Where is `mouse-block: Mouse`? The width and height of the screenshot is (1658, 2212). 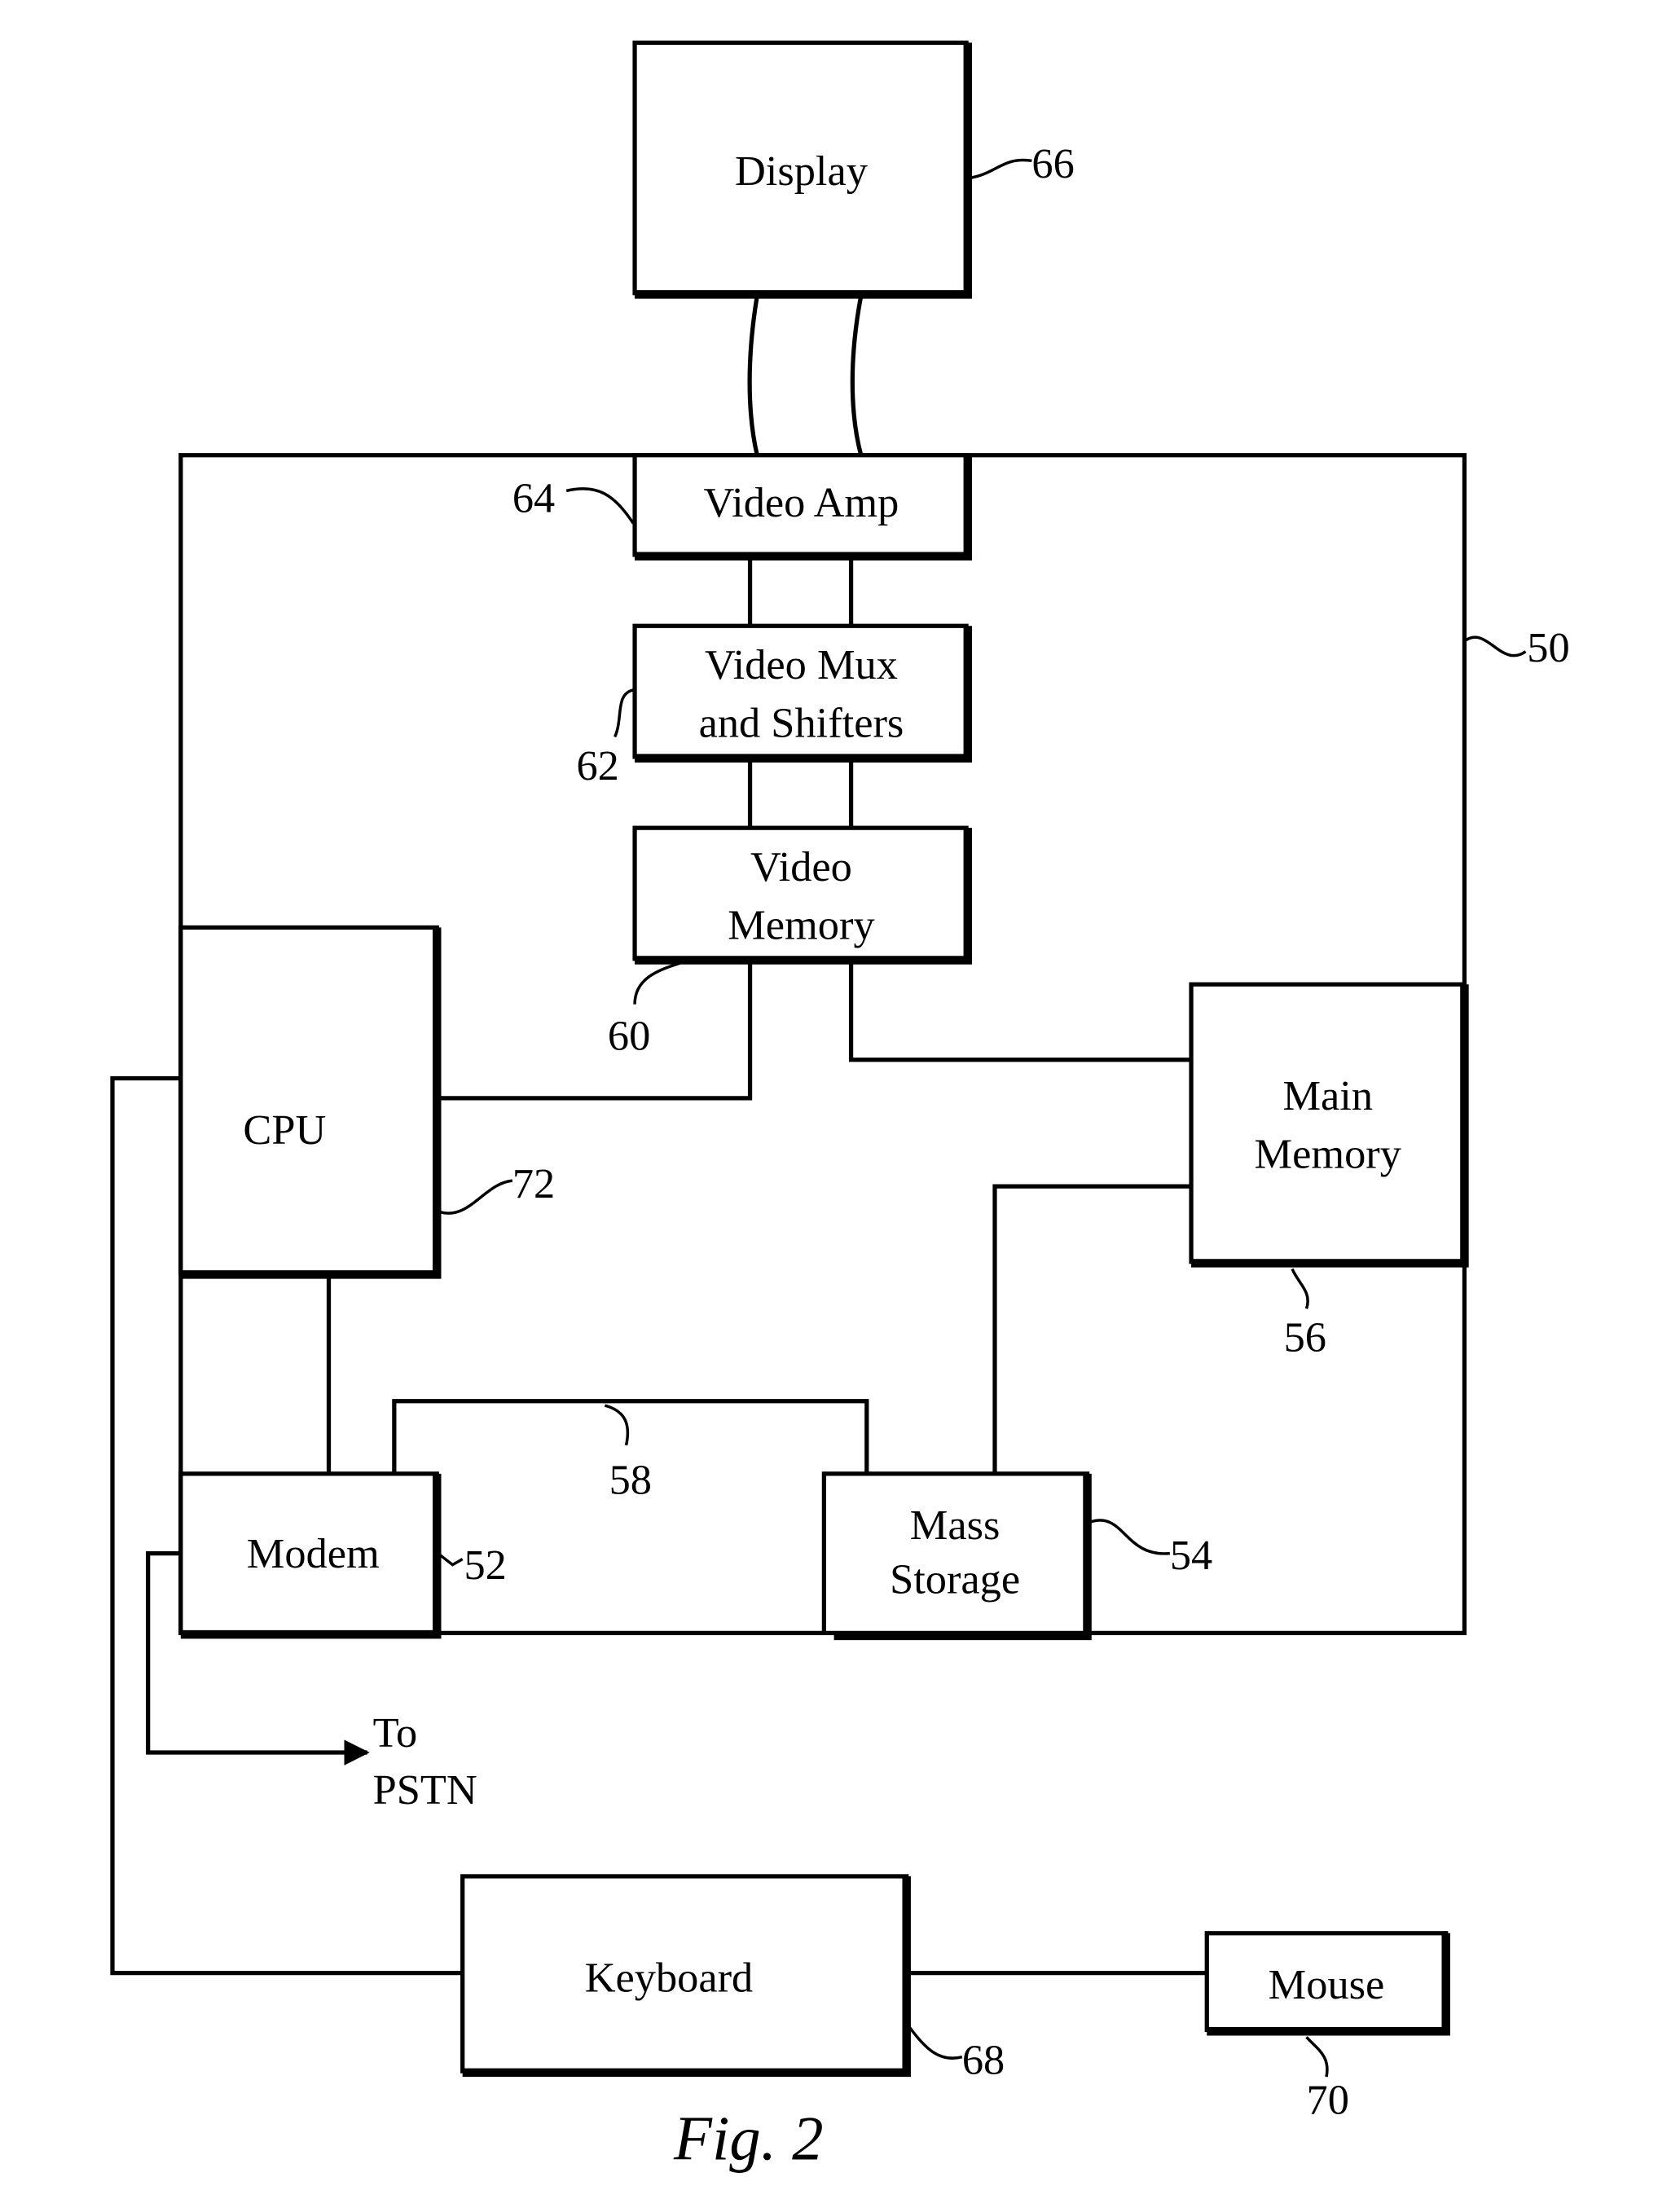 mouse-block: Mouse is located at coordinates (1327, 1984).